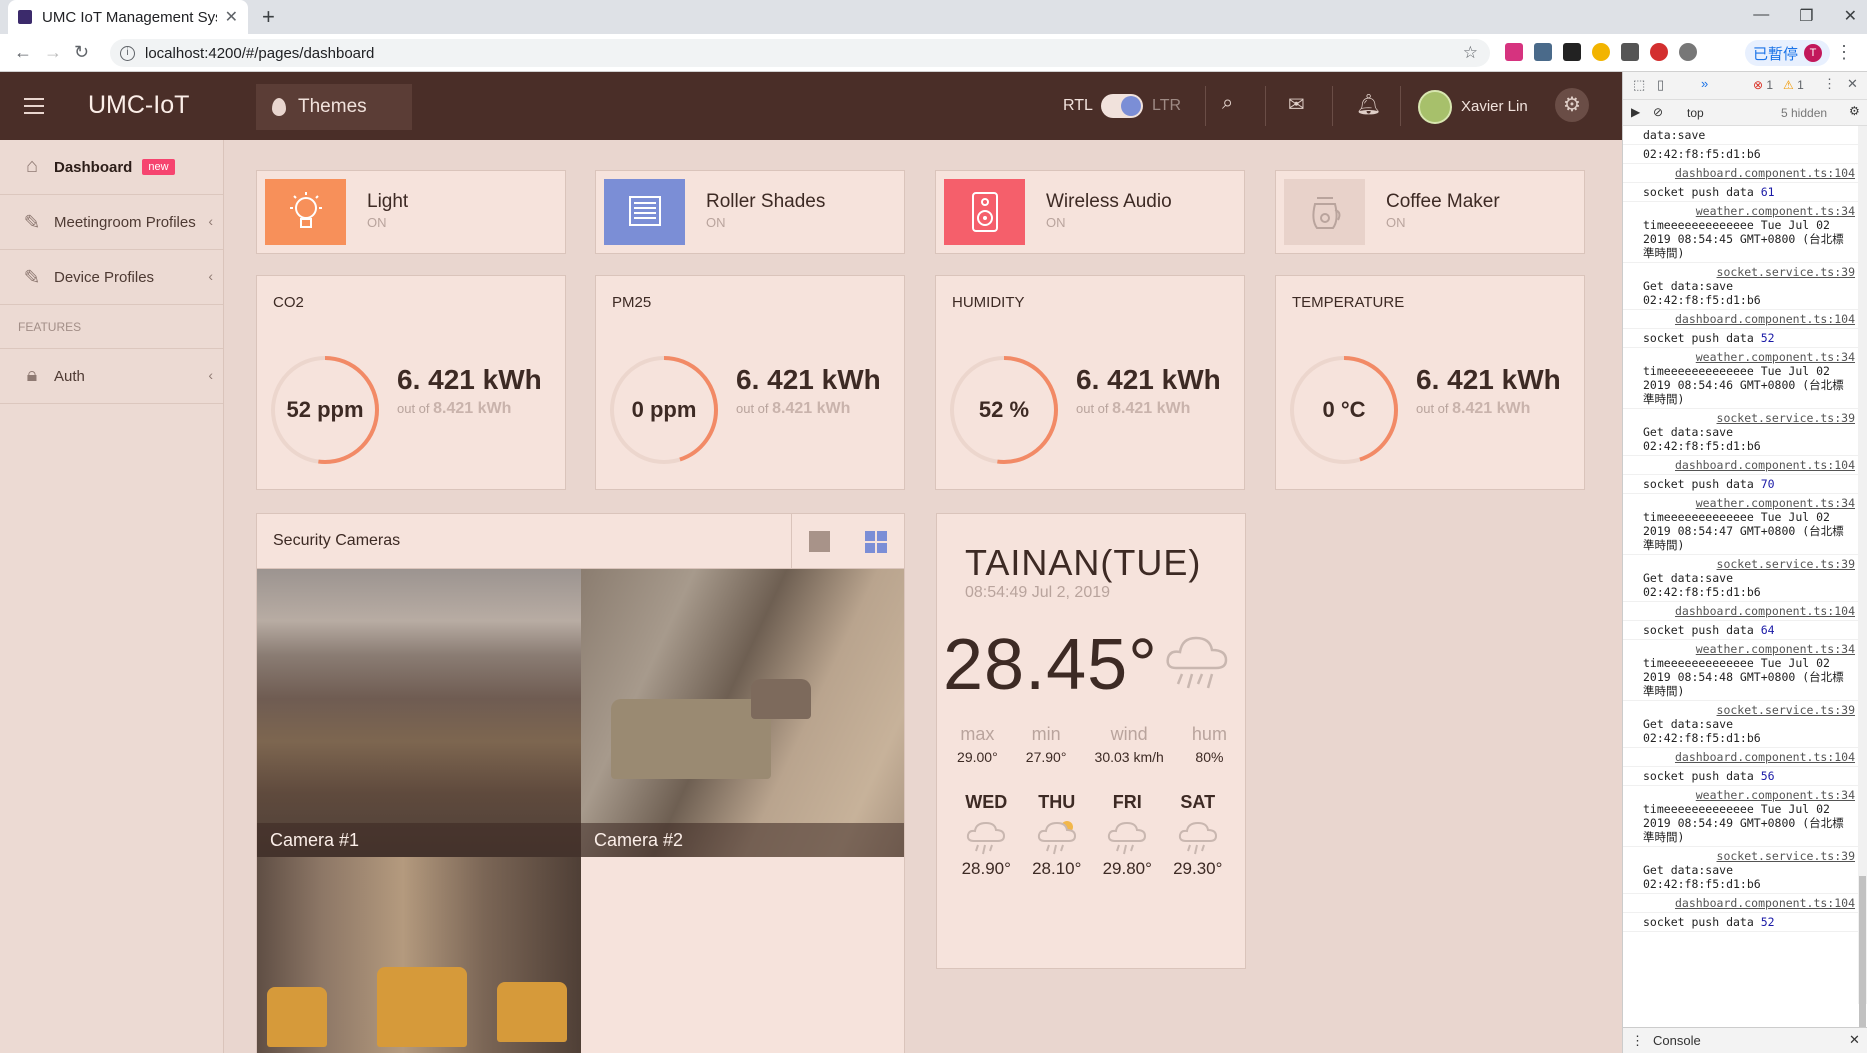 The width and height of the screenshot is (1867, 1053). I want to click on status-card-title: Roller Shades, so click(766, 201).